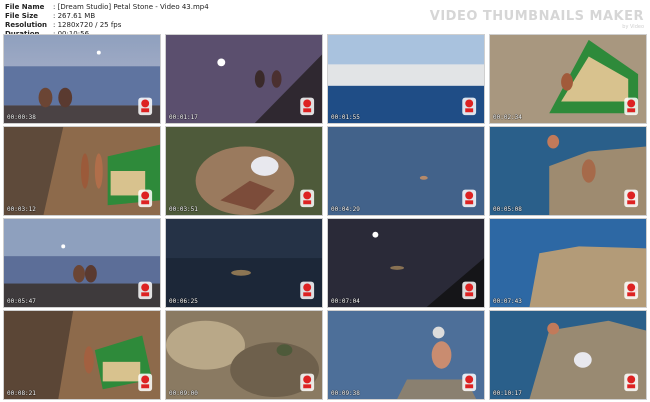 This screenshot has width=650, height=402. Describe the element at coordinates (21, 301) in the screenshot. I see `thumbnail-timestamp: 00:05:47` at that location.